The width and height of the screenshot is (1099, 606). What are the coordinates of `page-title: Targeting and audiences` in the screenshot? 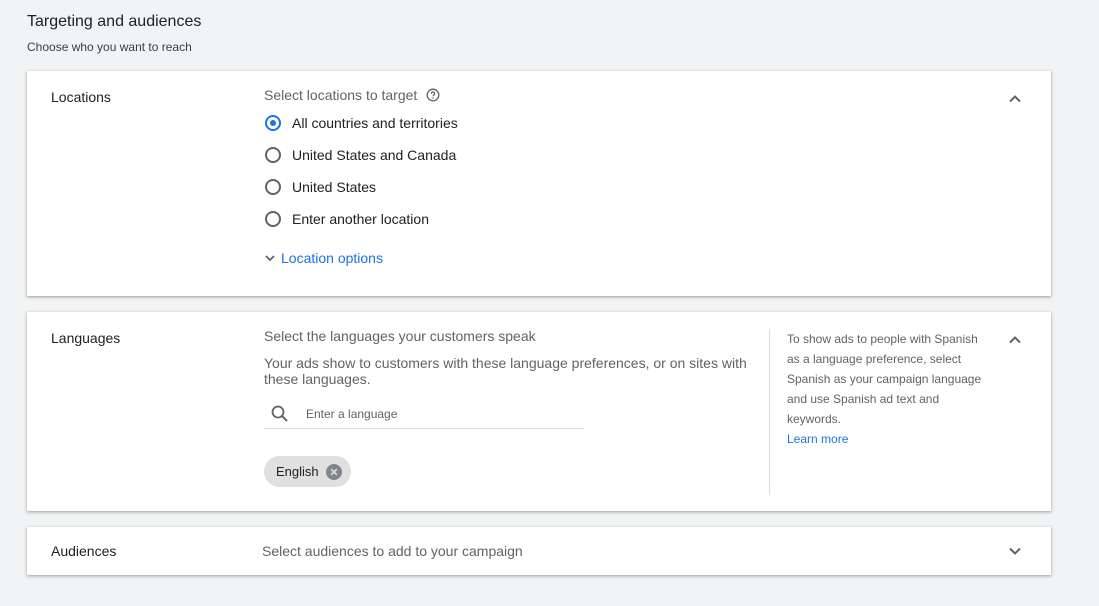 It's located at (114, 21).